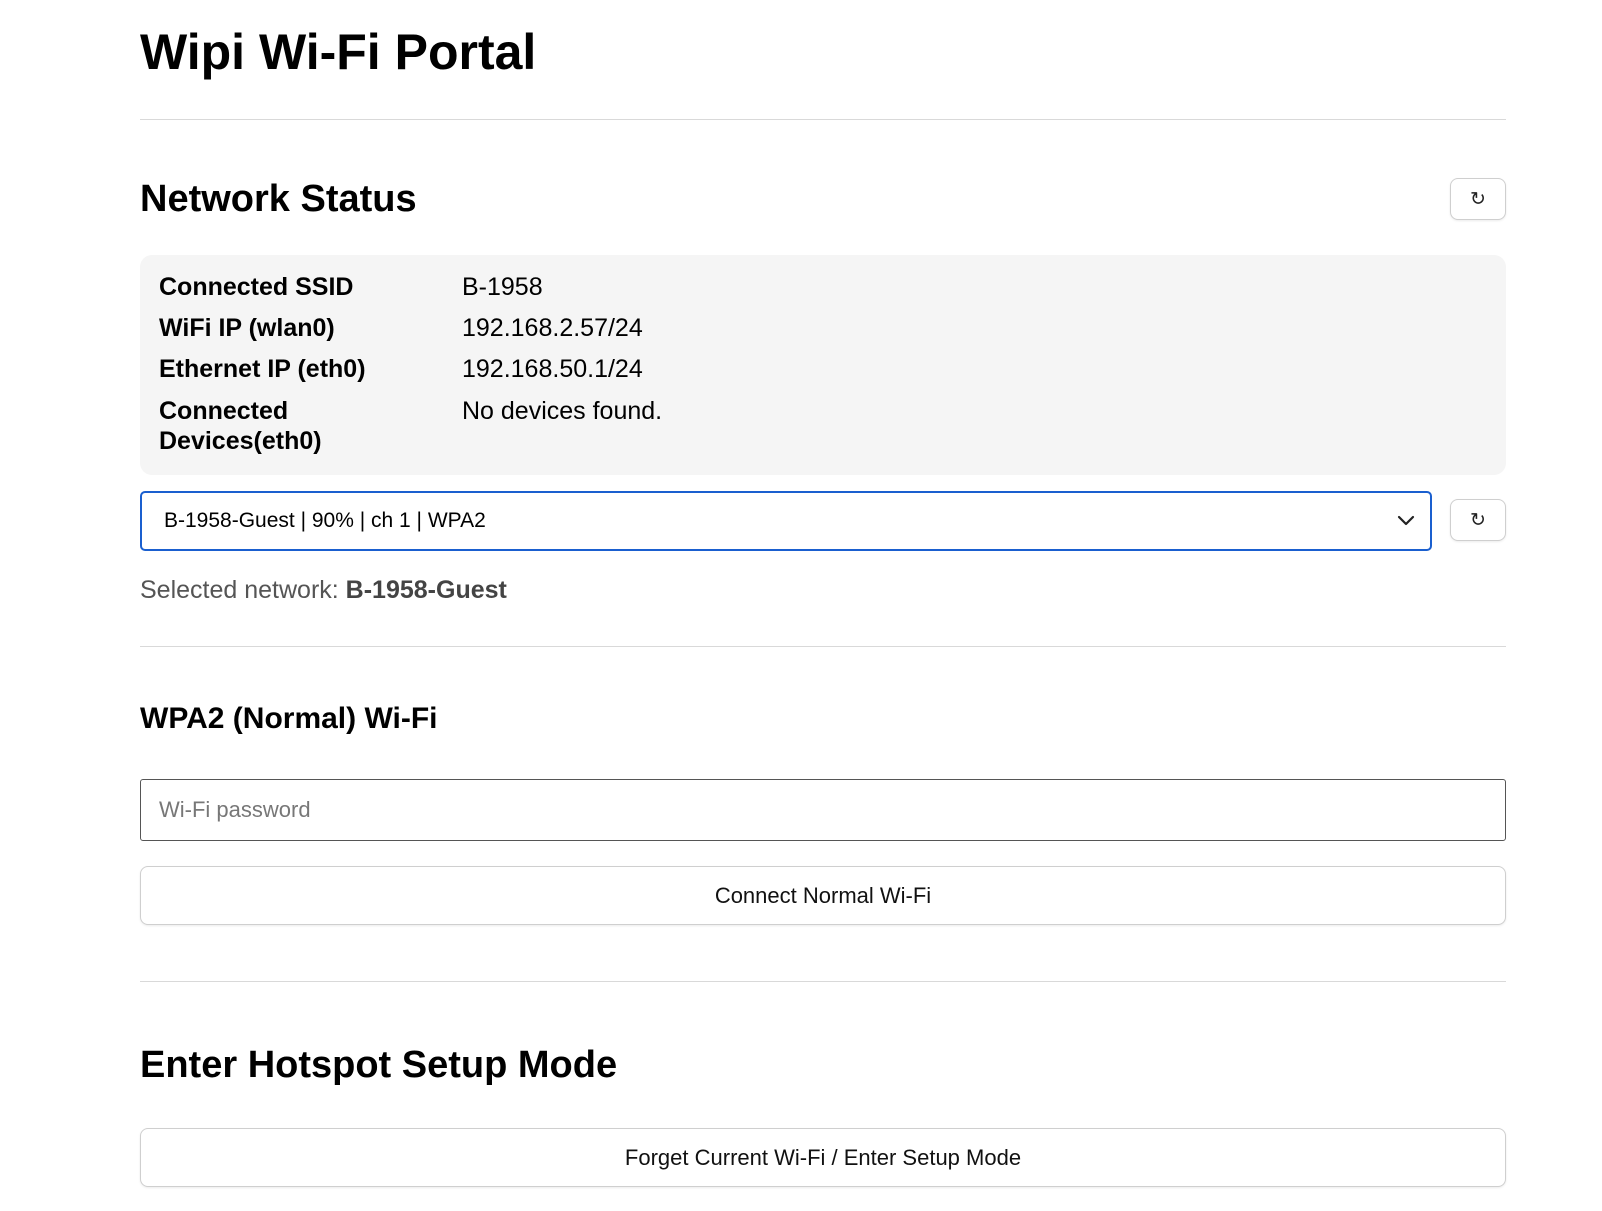 The height and width of the screenshot is (1211, 1602). Describe the element at coordinates (247, 328) in the screenshot. I see `status-key-wifi-ip: WiFi IP (wlan0)` at that location.